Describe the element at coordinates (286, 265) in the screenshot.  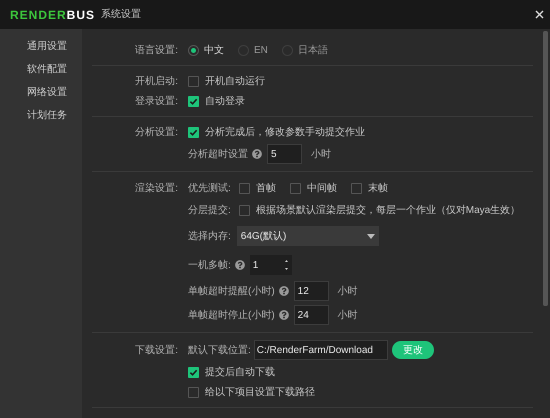
I see `stepper-arrows-icon` at that location.